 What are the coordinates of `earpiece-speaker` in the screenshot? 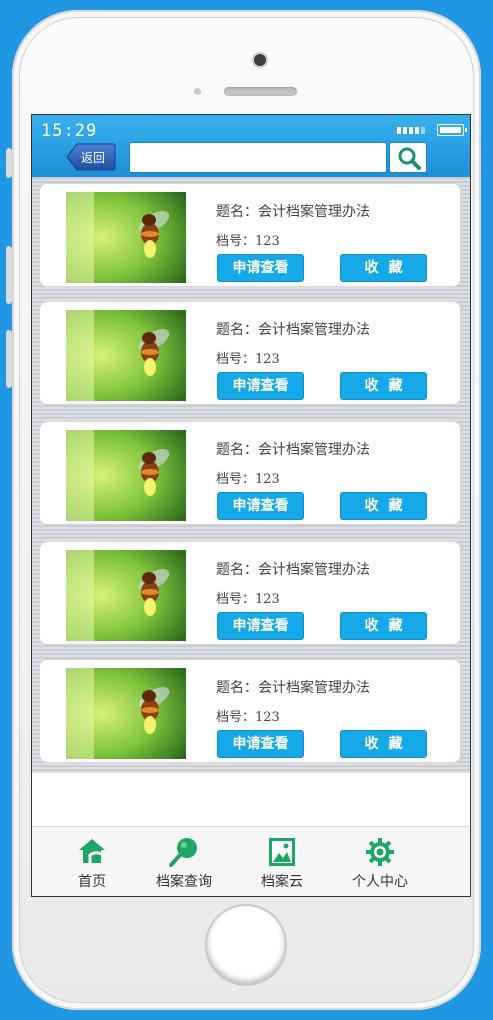 It's located at (260, 91).